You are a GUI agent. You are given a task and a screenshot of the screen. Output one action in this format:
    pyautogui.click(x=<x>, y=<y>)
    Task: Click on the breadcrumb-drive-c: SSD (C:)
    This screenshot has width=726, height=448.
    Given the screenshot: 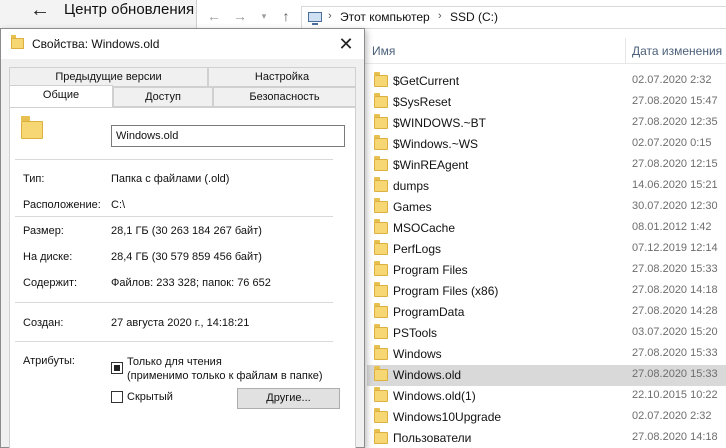 What is the action you would take?
    pyautogui.click(x=474, y=17)
    